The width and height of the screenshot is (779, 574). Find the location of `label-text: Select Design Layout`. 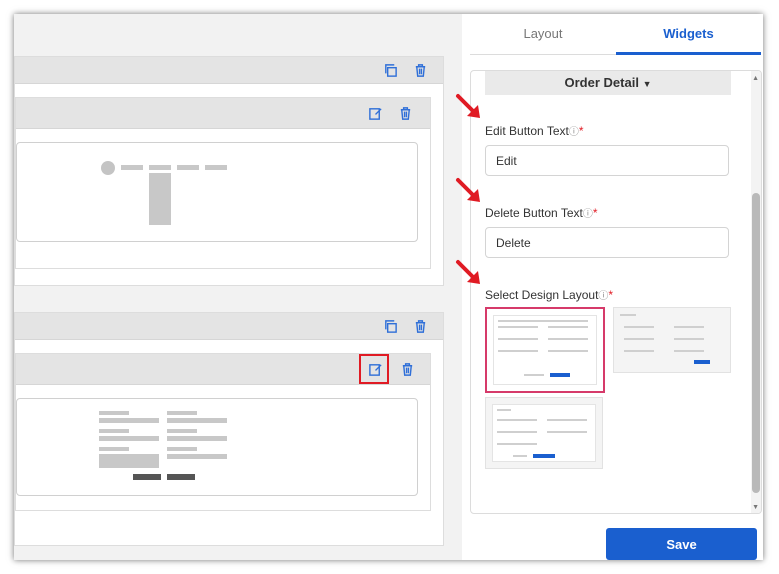

label-text: Select Design Layout is located at coordinates (542, 295).